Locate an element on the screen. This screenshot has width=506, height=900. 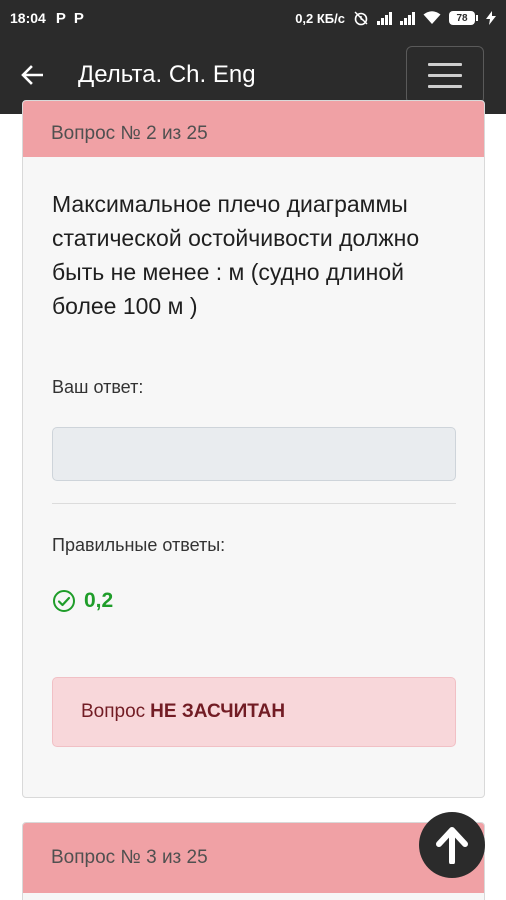
status-bar: 18:04 P P 0,2 КБ/с 78 is located at coordinates (253, 18).